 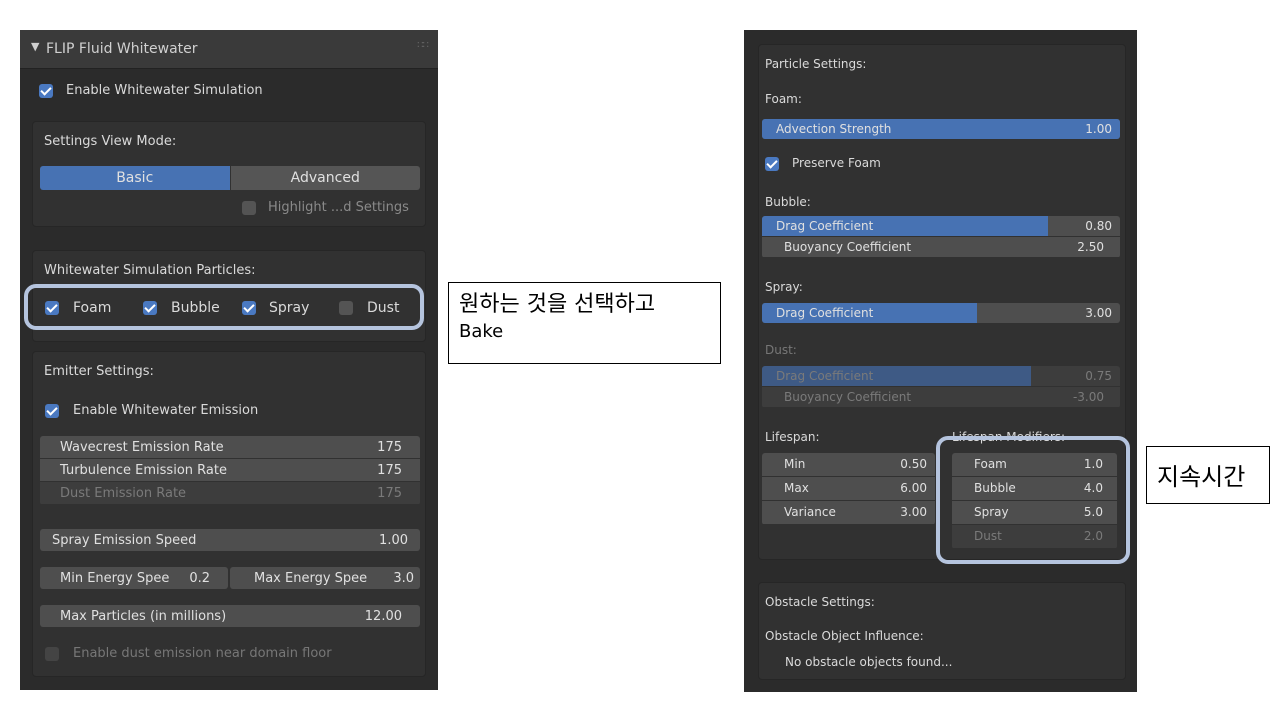 I want to click on spray-drag-slider: Drag Coefficient 3.00, so click(x=941, y=313).